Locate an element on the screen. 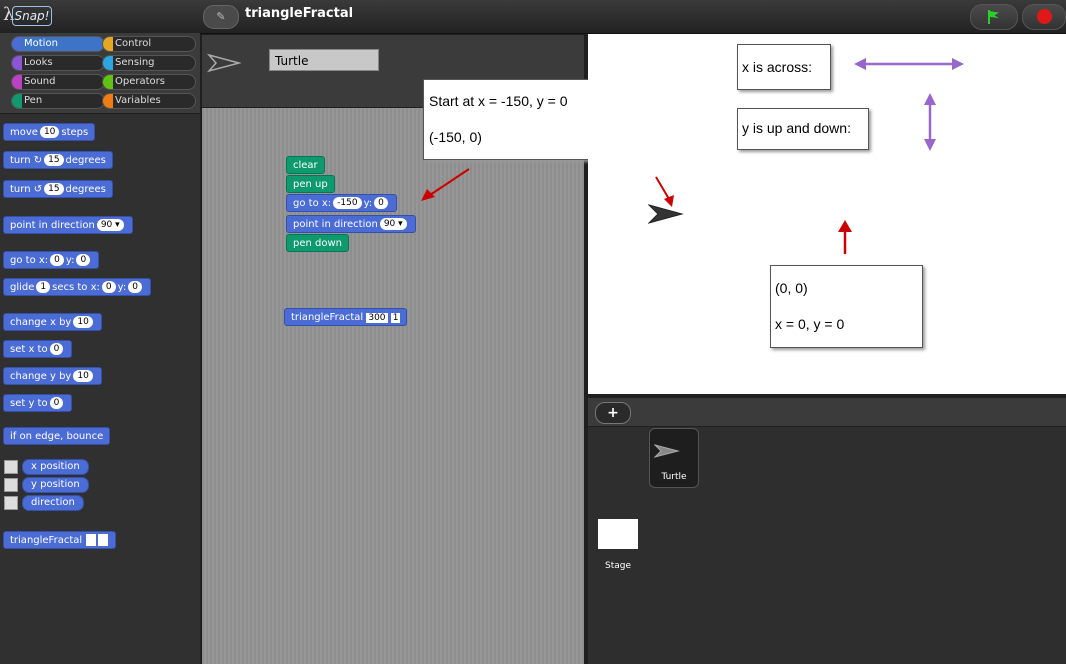  turn-left-block: turn ↺ 15 degrees is located at coordinates (58, 189).